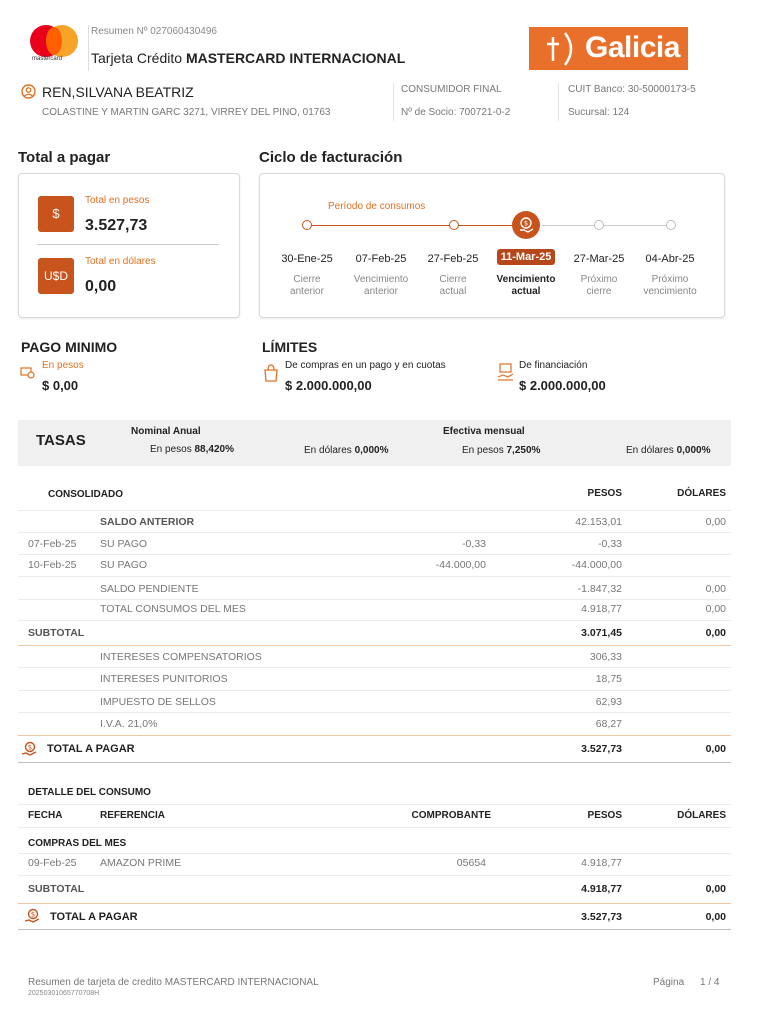 The width and height of the screenshot is (768, 1024). What do you see at coordinates (56, 889) in the screenshot?
I see `subtotal-label: SUBTOTAL` at bounding box center [56, 889].